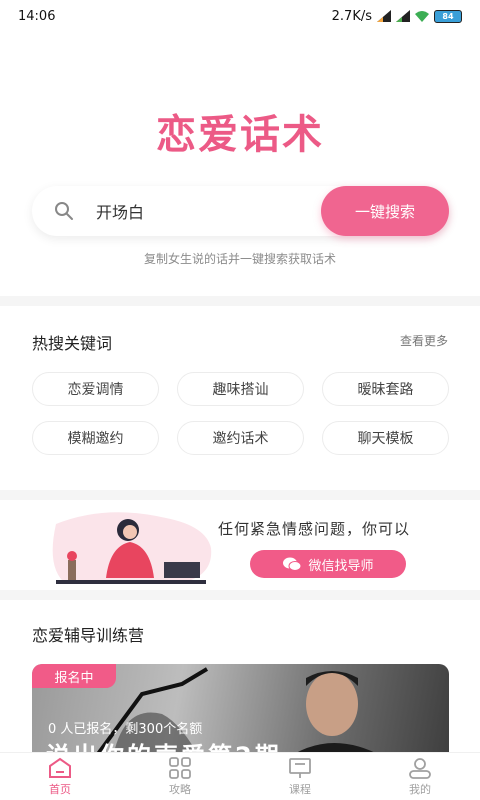  I want to click on view-more-link: 查看更多, so click(424, 340).